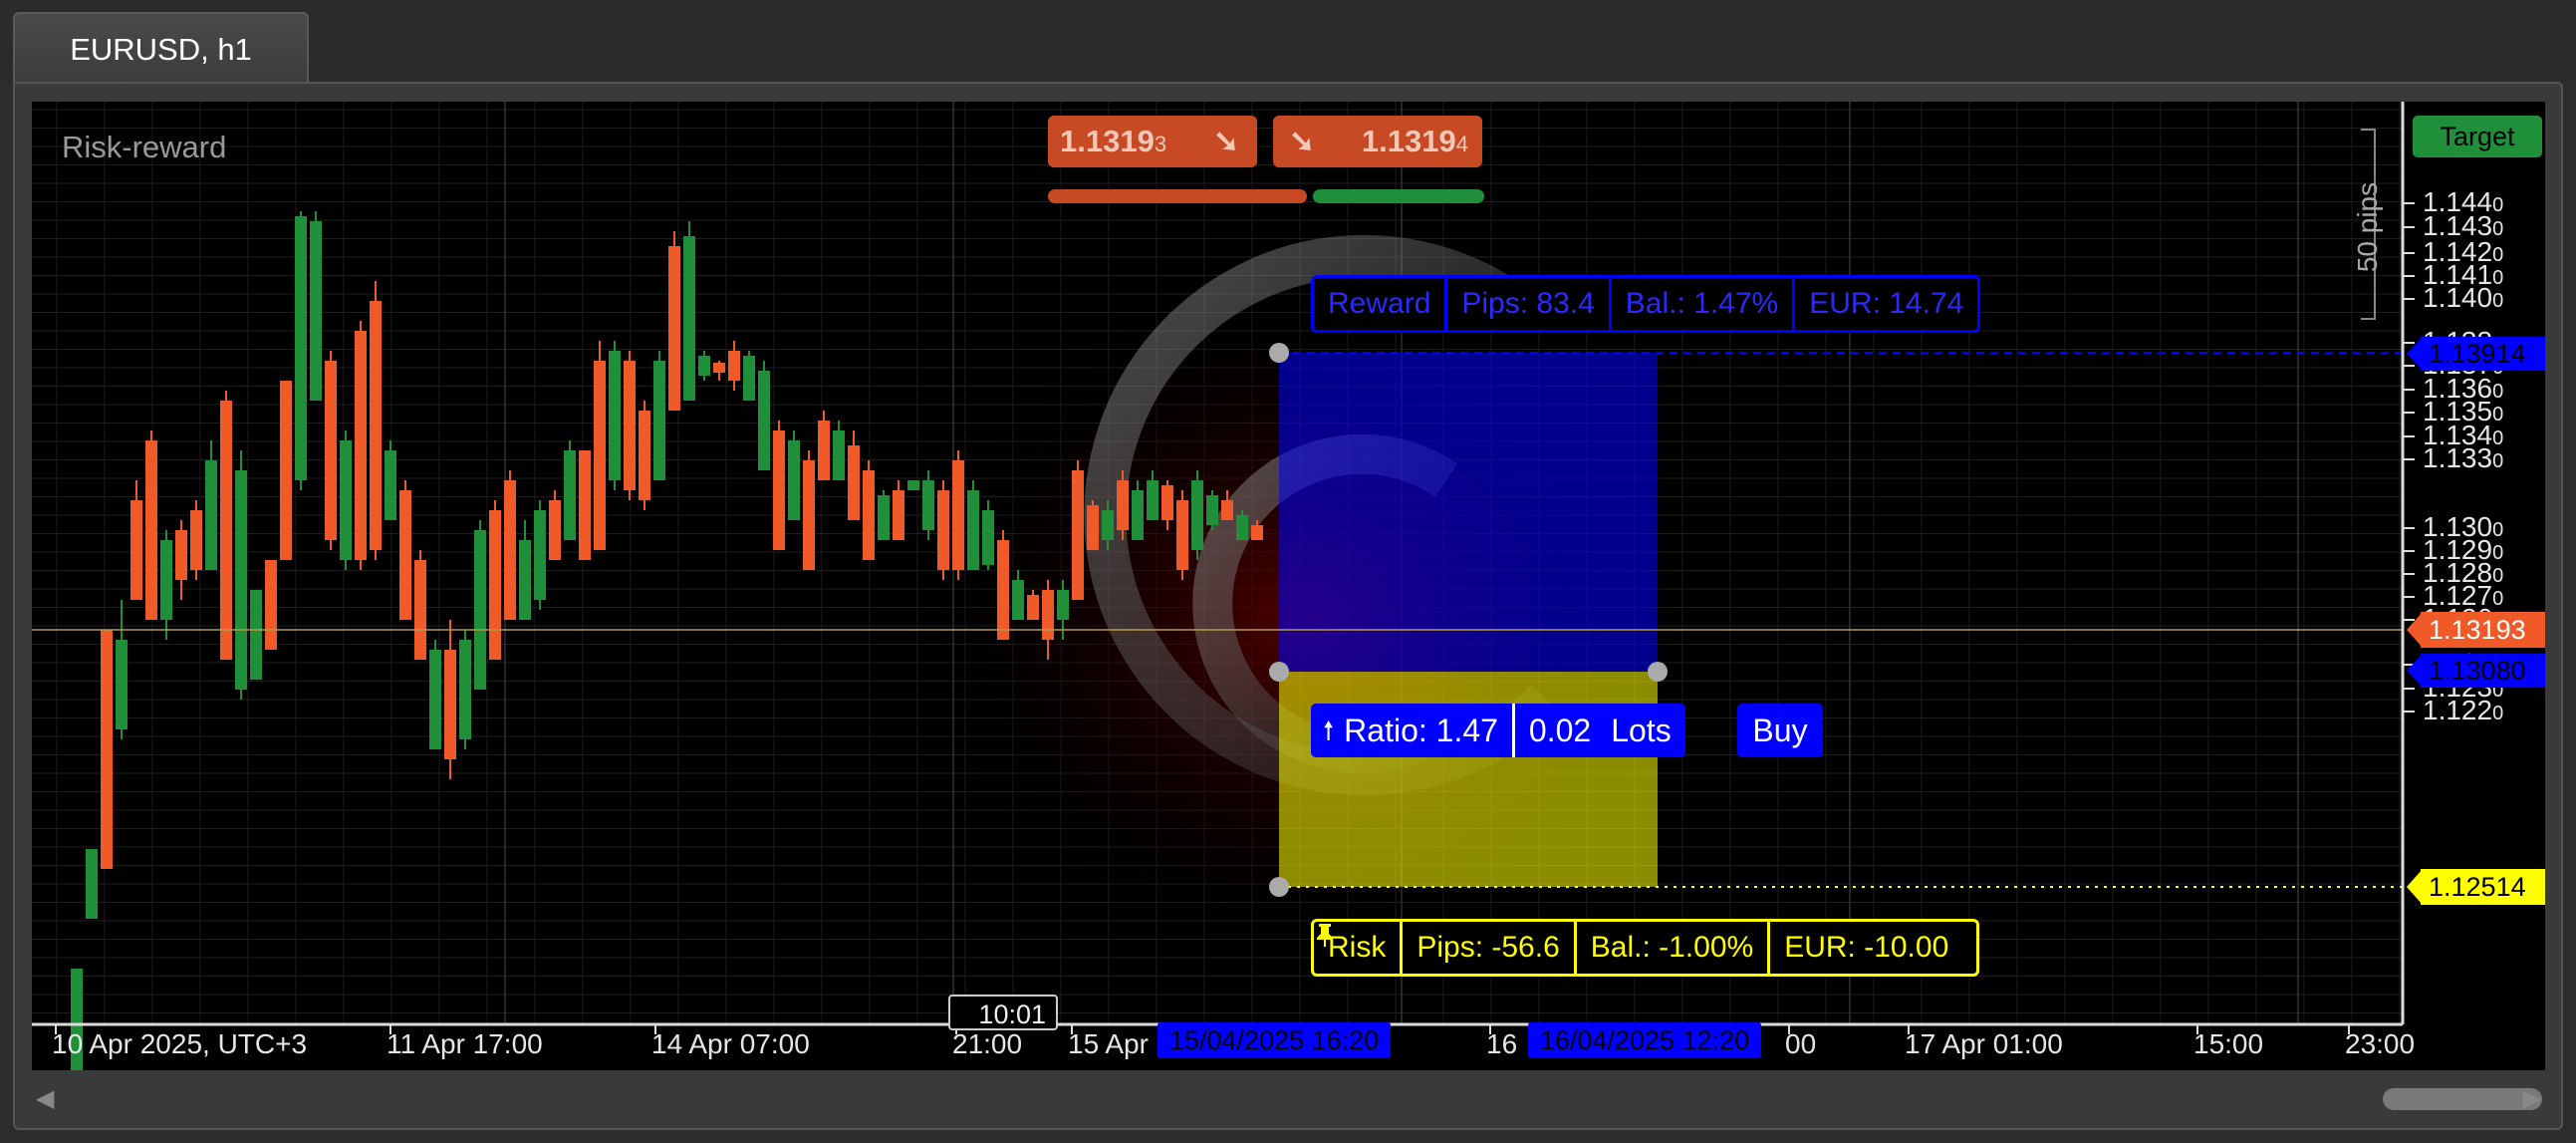 This screenshot has height=1143, width=2576. What do you see at coordinates (1886, 303) in the screenshot?
I see `reward-eur: EUR: 14.74` at bounding box center [1886, 303].